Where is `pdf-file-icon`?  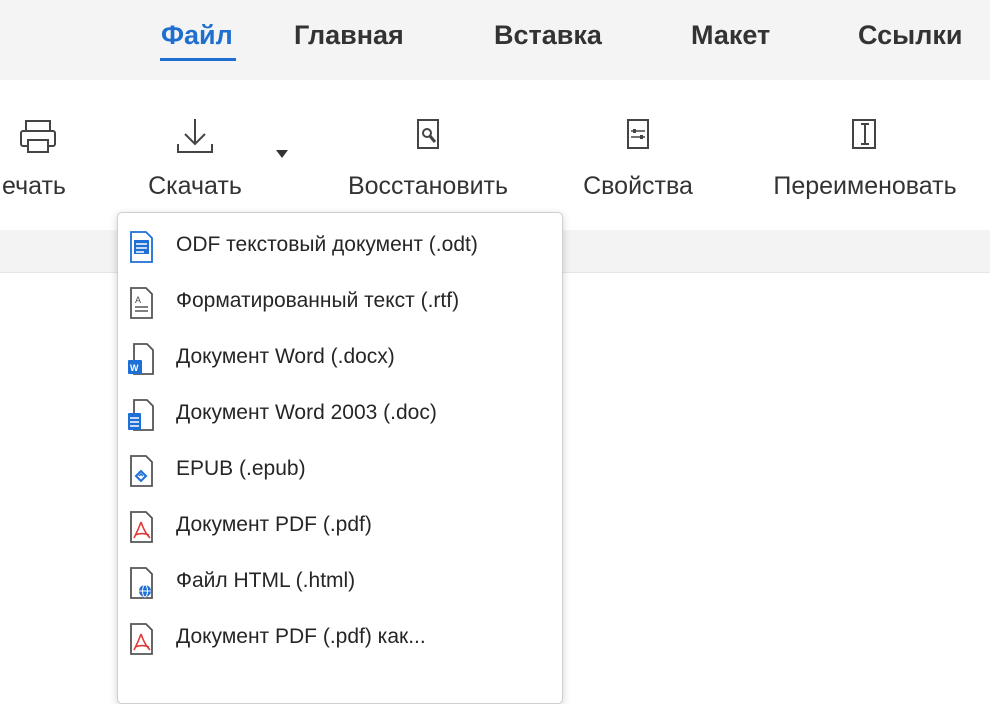
pdf-file-icon is located at coordinates (141, 527).